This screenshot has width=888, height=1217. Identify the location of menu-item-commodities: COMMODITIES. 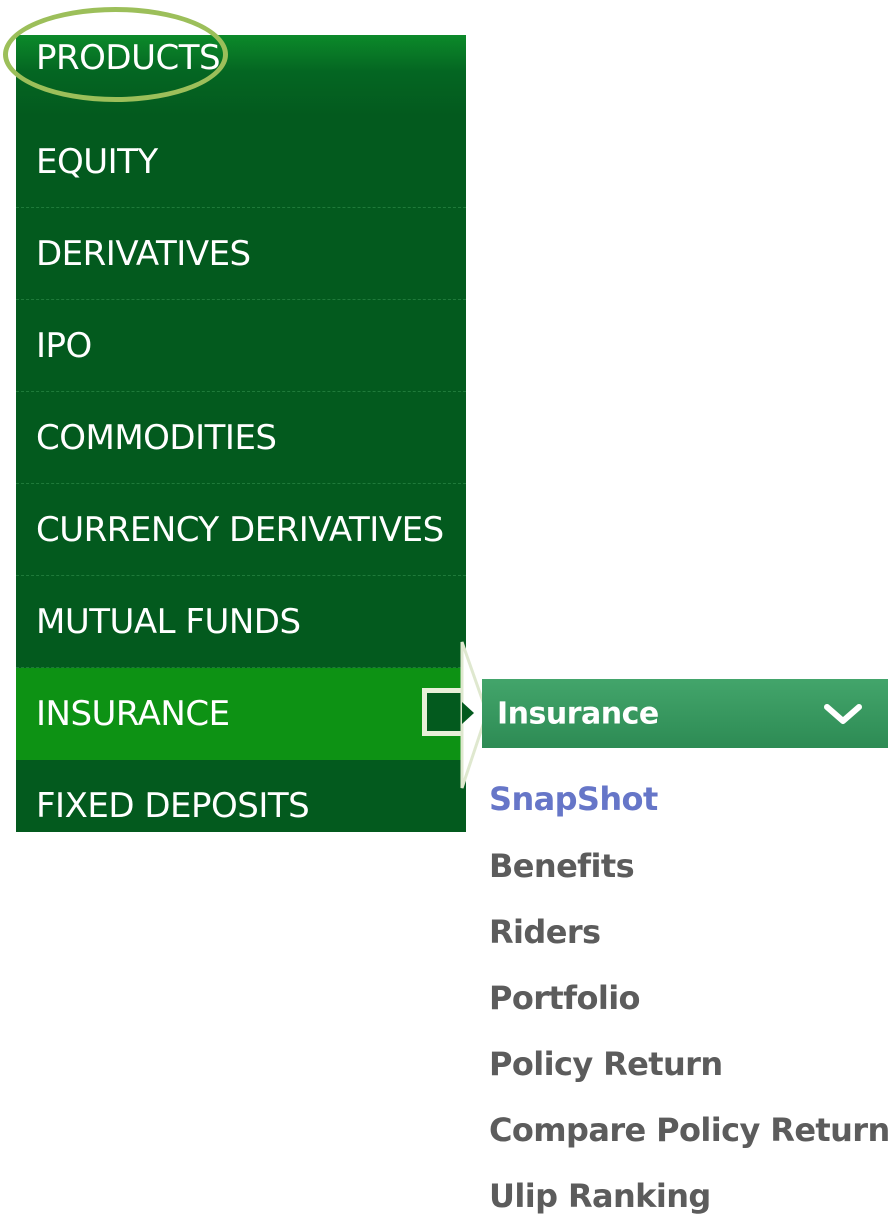
(241, 438).